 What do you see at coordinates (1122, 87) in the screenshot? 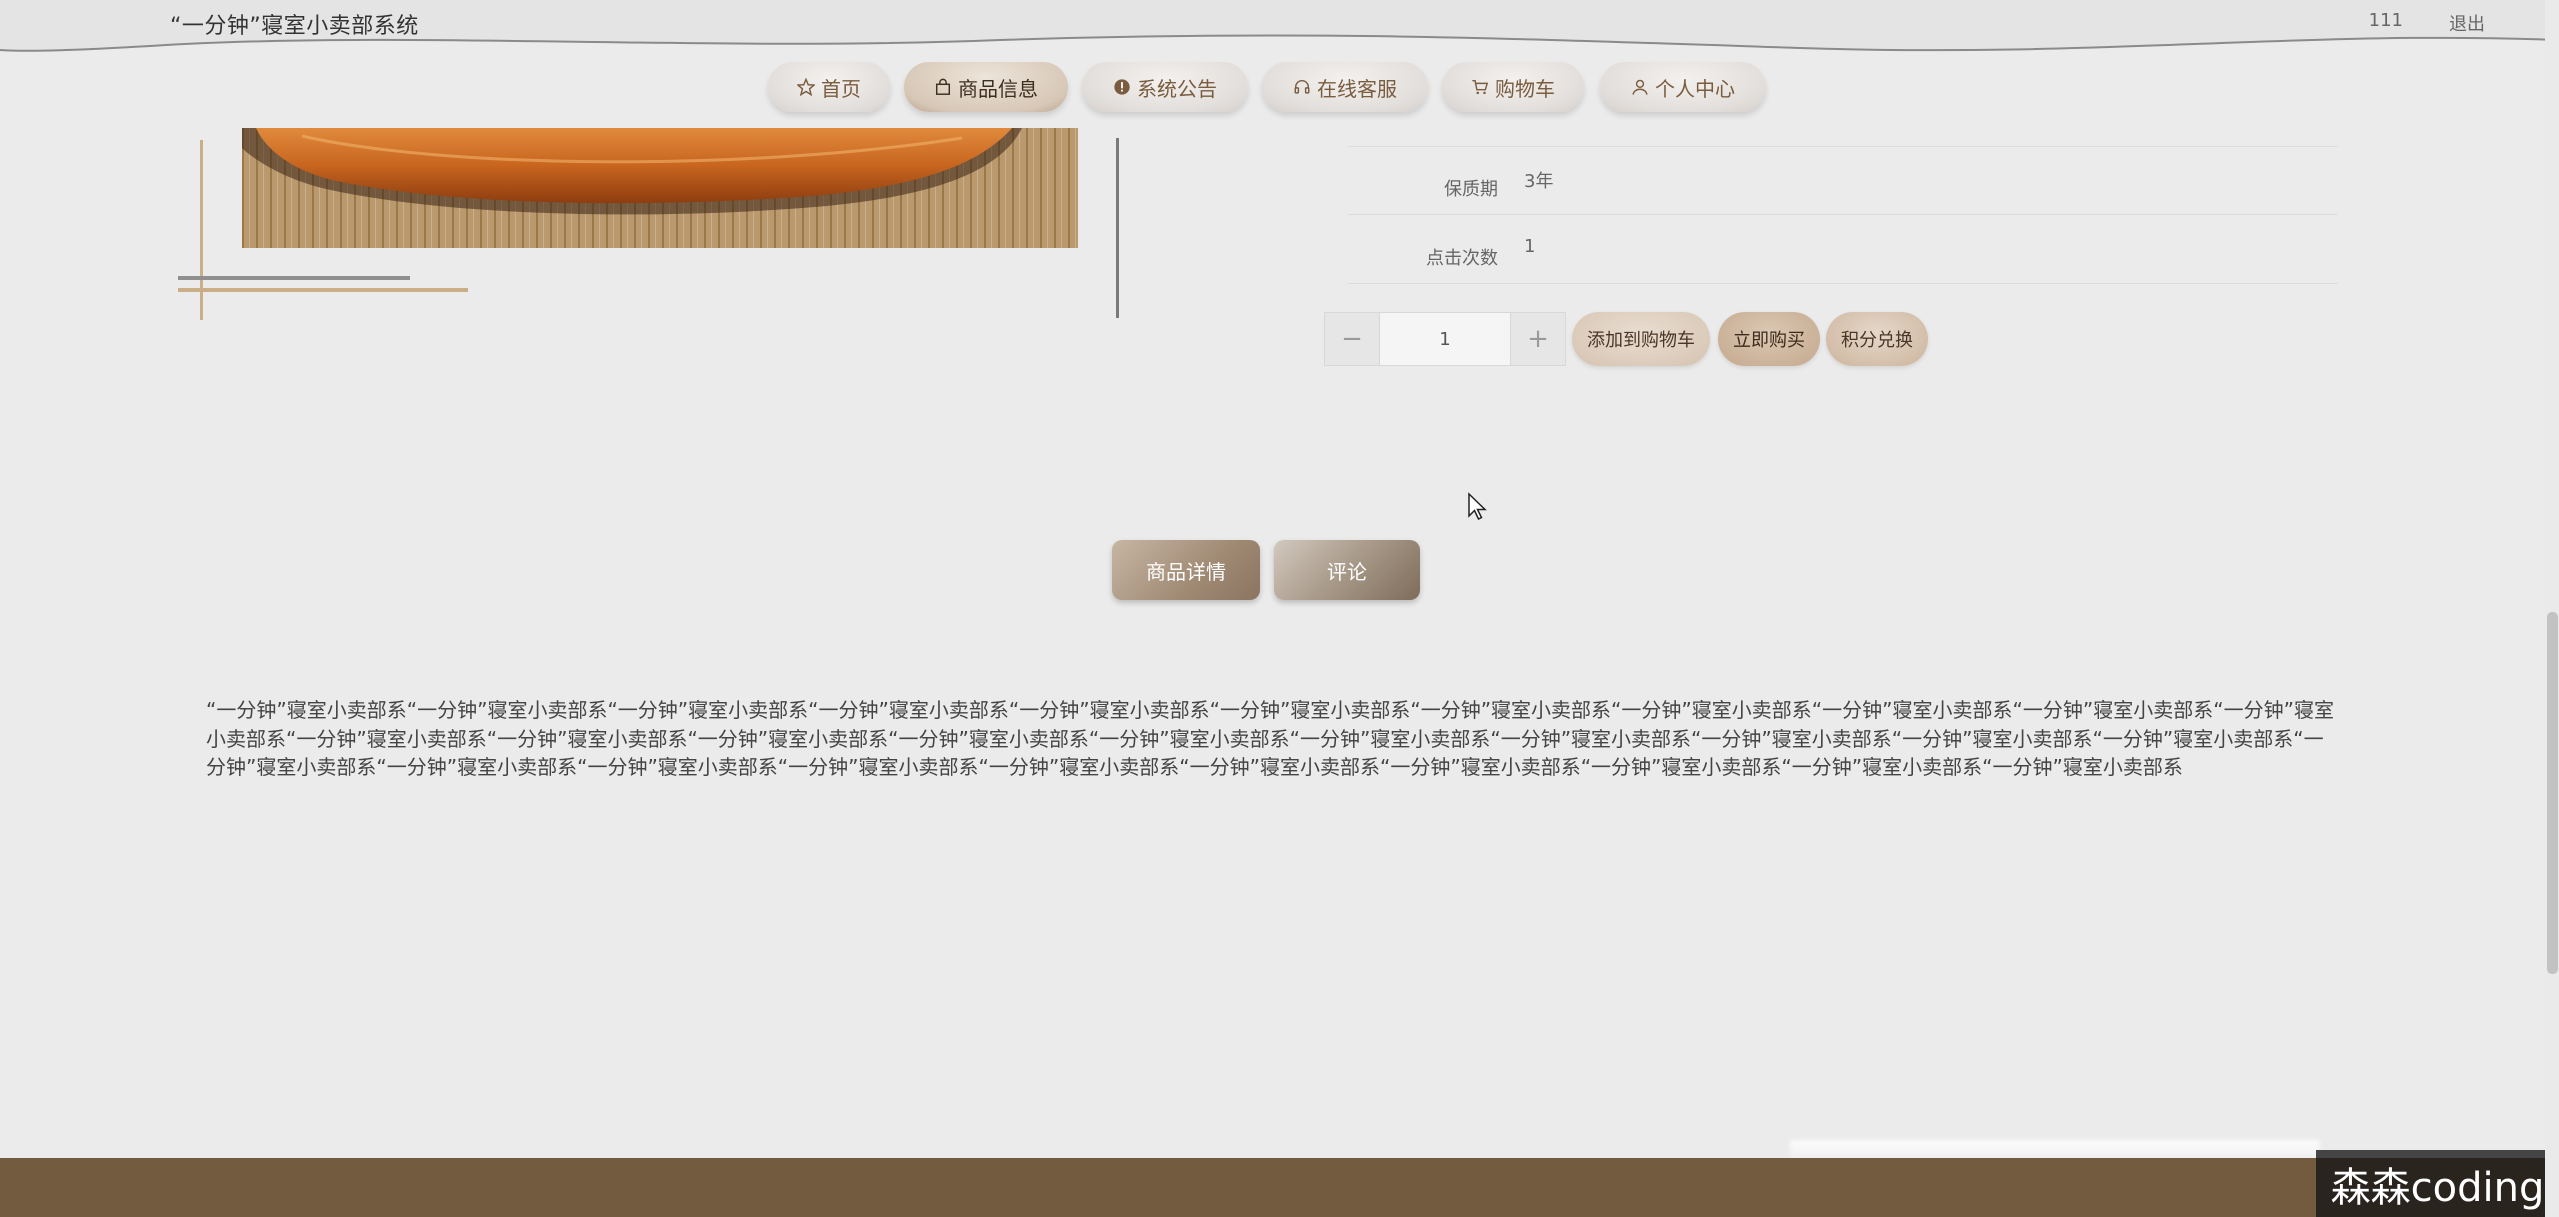
I see `alert-icon` at bounding box center [1122, 87].